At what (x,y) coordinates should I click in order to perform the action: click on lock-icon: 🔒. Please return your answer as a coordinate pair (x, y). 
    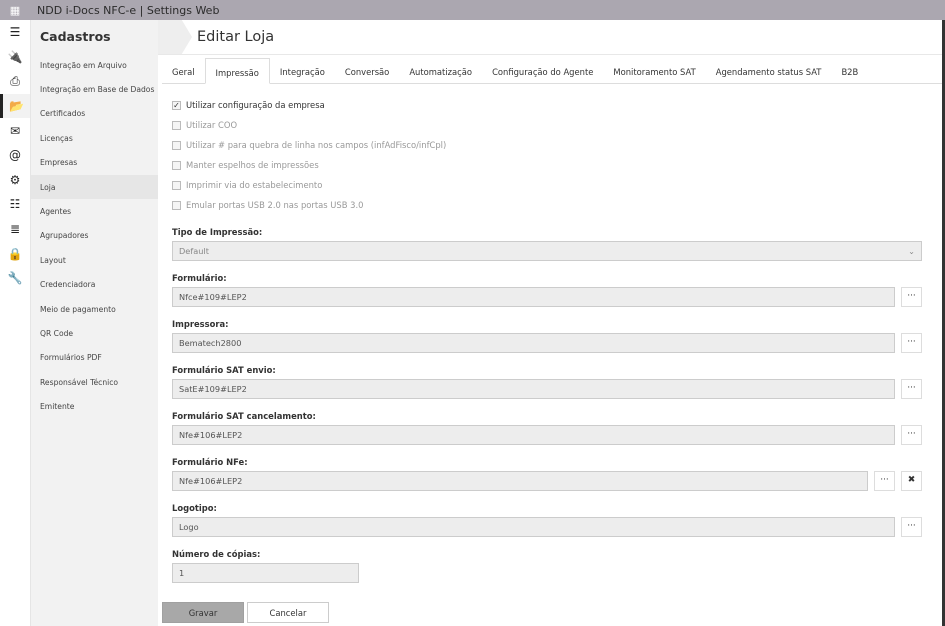
    Looking at the image, I should click on (15, 253).